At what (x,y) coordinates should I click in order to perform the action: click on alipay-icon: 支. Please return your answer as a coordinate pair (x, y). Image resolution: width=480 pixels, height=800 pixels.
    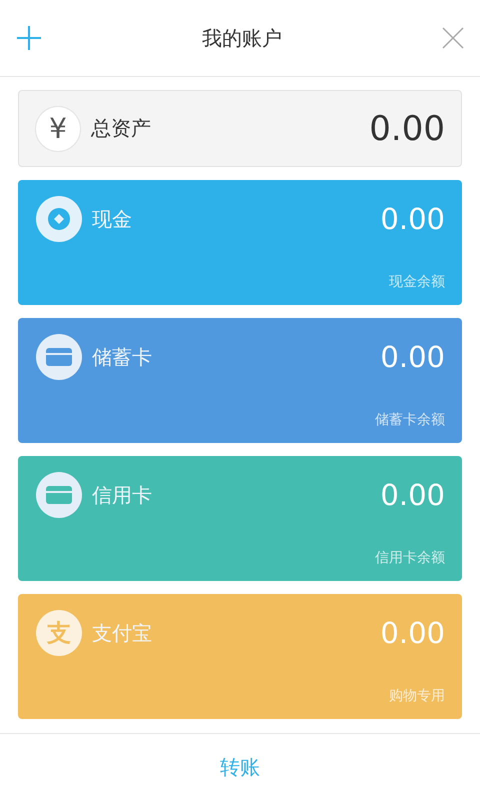
    Looking at the image, I should click on (59, 633).